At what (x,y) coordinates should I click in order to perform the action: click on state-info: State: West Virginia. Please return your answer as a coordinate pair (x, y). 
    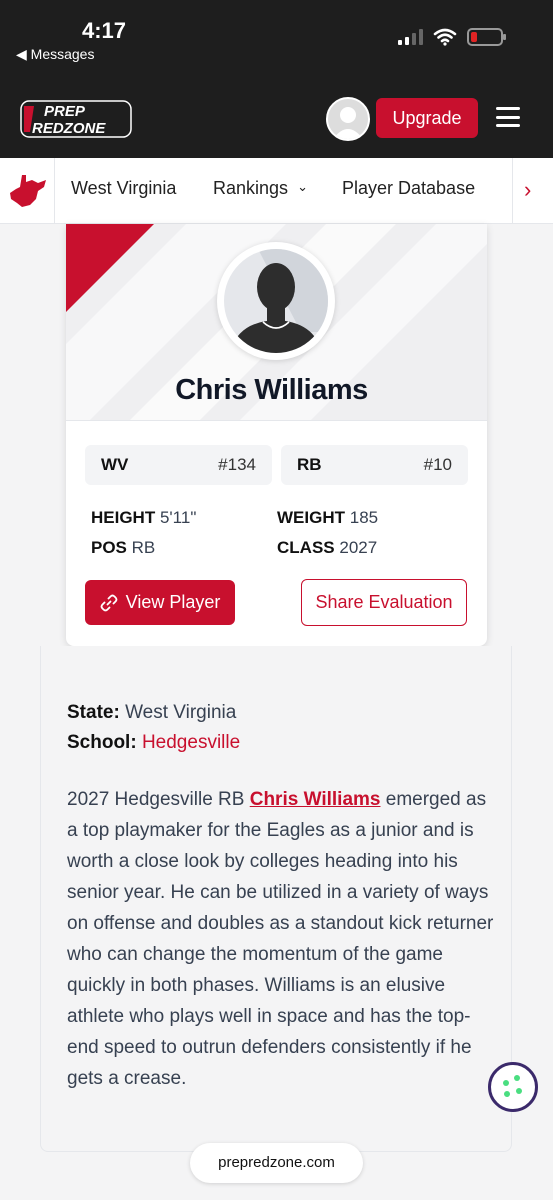
    Looking at the image, I should click on (151, 713).